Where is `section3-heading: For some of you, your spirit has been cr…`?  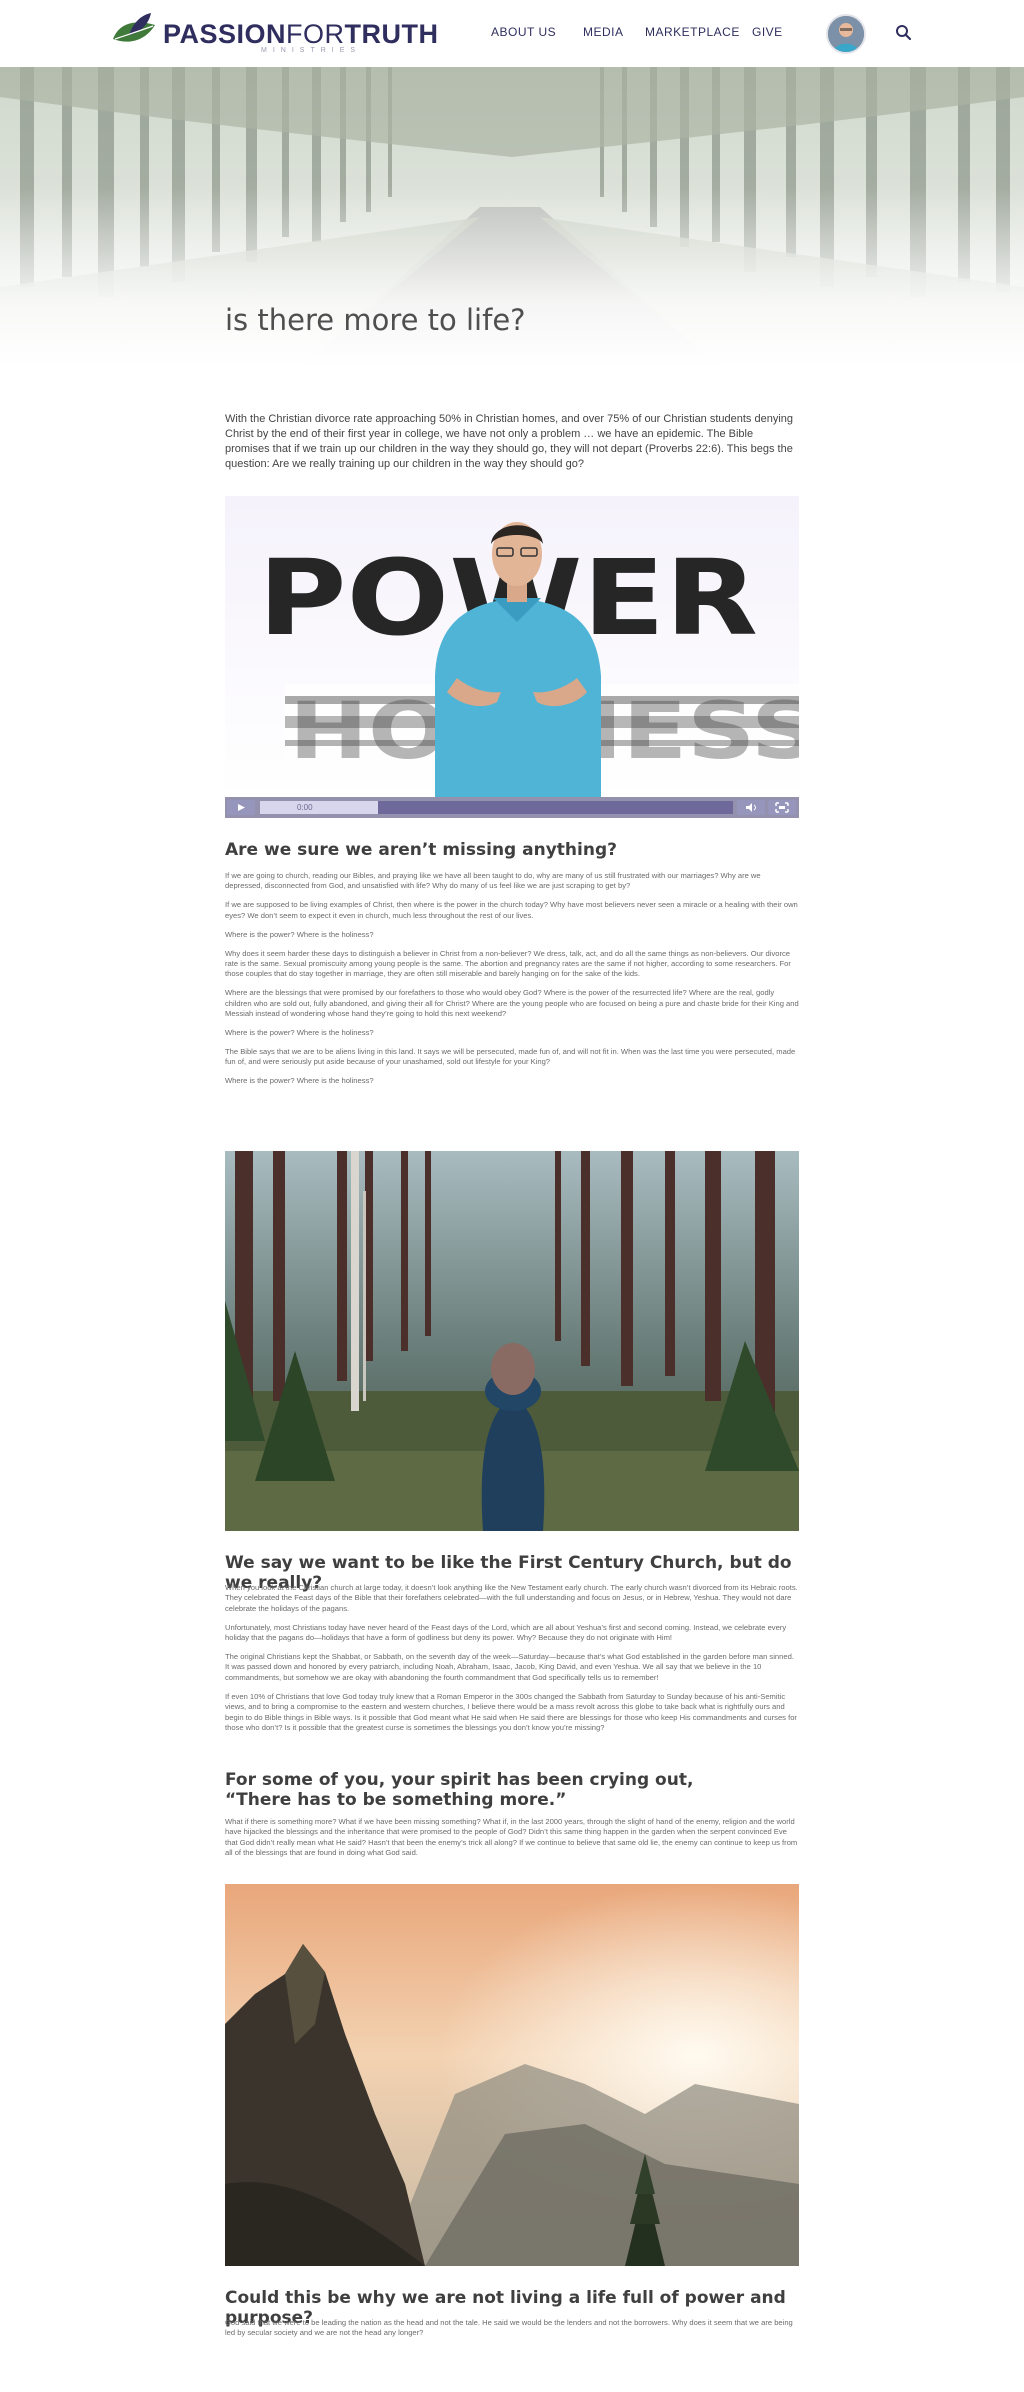
section3-heading: For some of you, your spirit has been cr… is located at coordinates (512, 1790).